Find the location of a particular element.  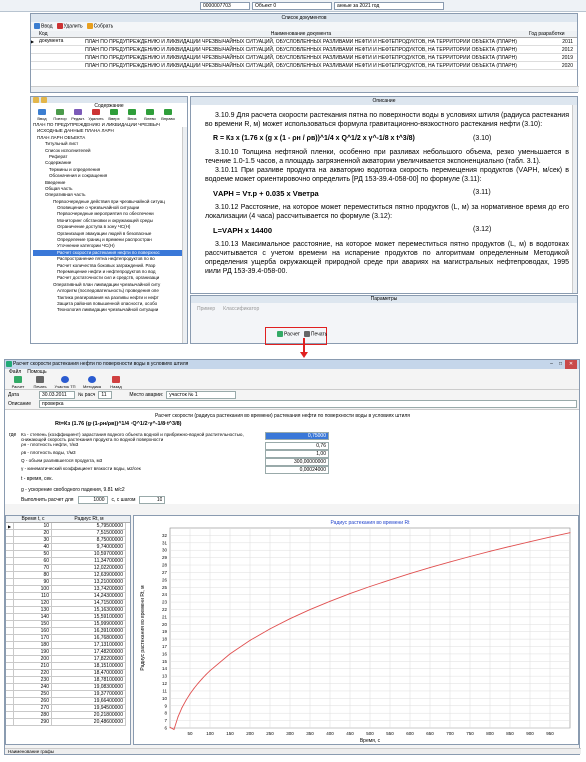

table-row: 220 18,47000000 is located at coordinates (68, 673).